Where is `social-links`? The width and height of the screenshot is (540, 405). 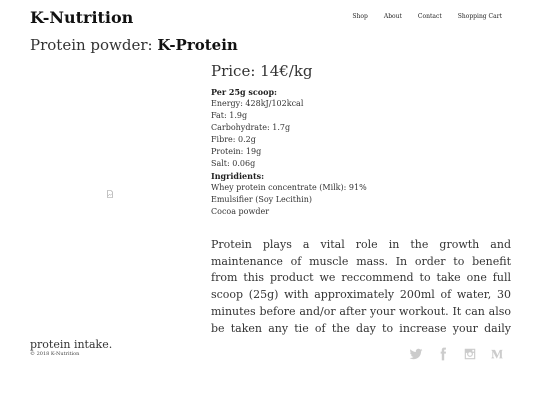 social-links is located at coordinates (450, 354).